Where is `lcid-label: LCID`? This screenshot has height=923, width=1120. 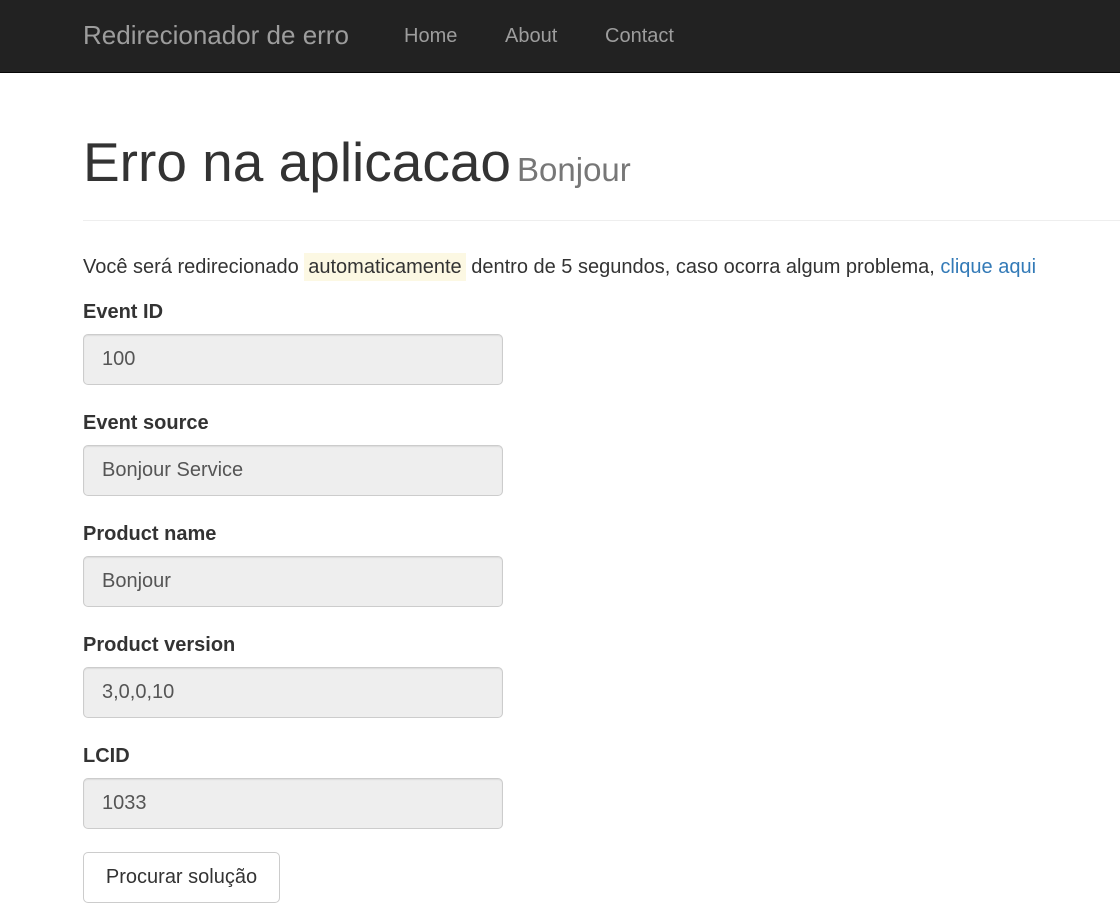
lcid-label: LCID is located at coordinates (106, 756).